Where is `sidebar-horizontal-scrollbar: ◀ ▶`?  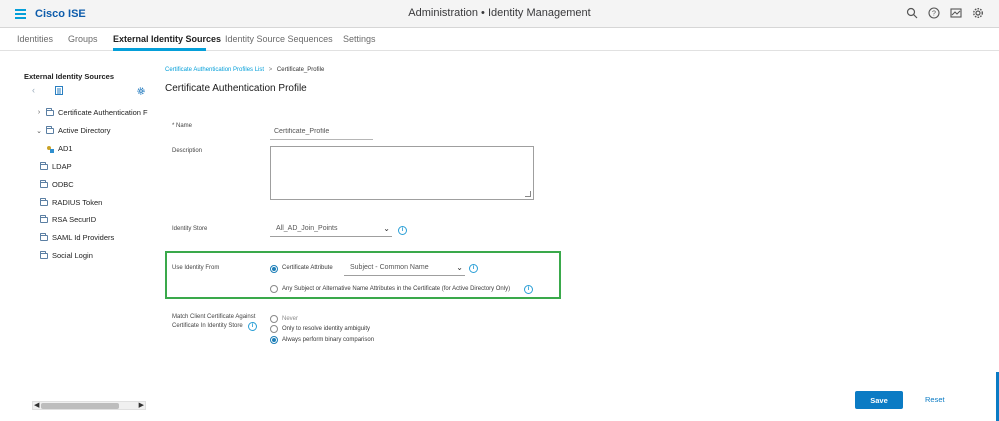 sidebar-horizontal-scrollbar: ◀ ▶ is located at coordinates (89, 405).